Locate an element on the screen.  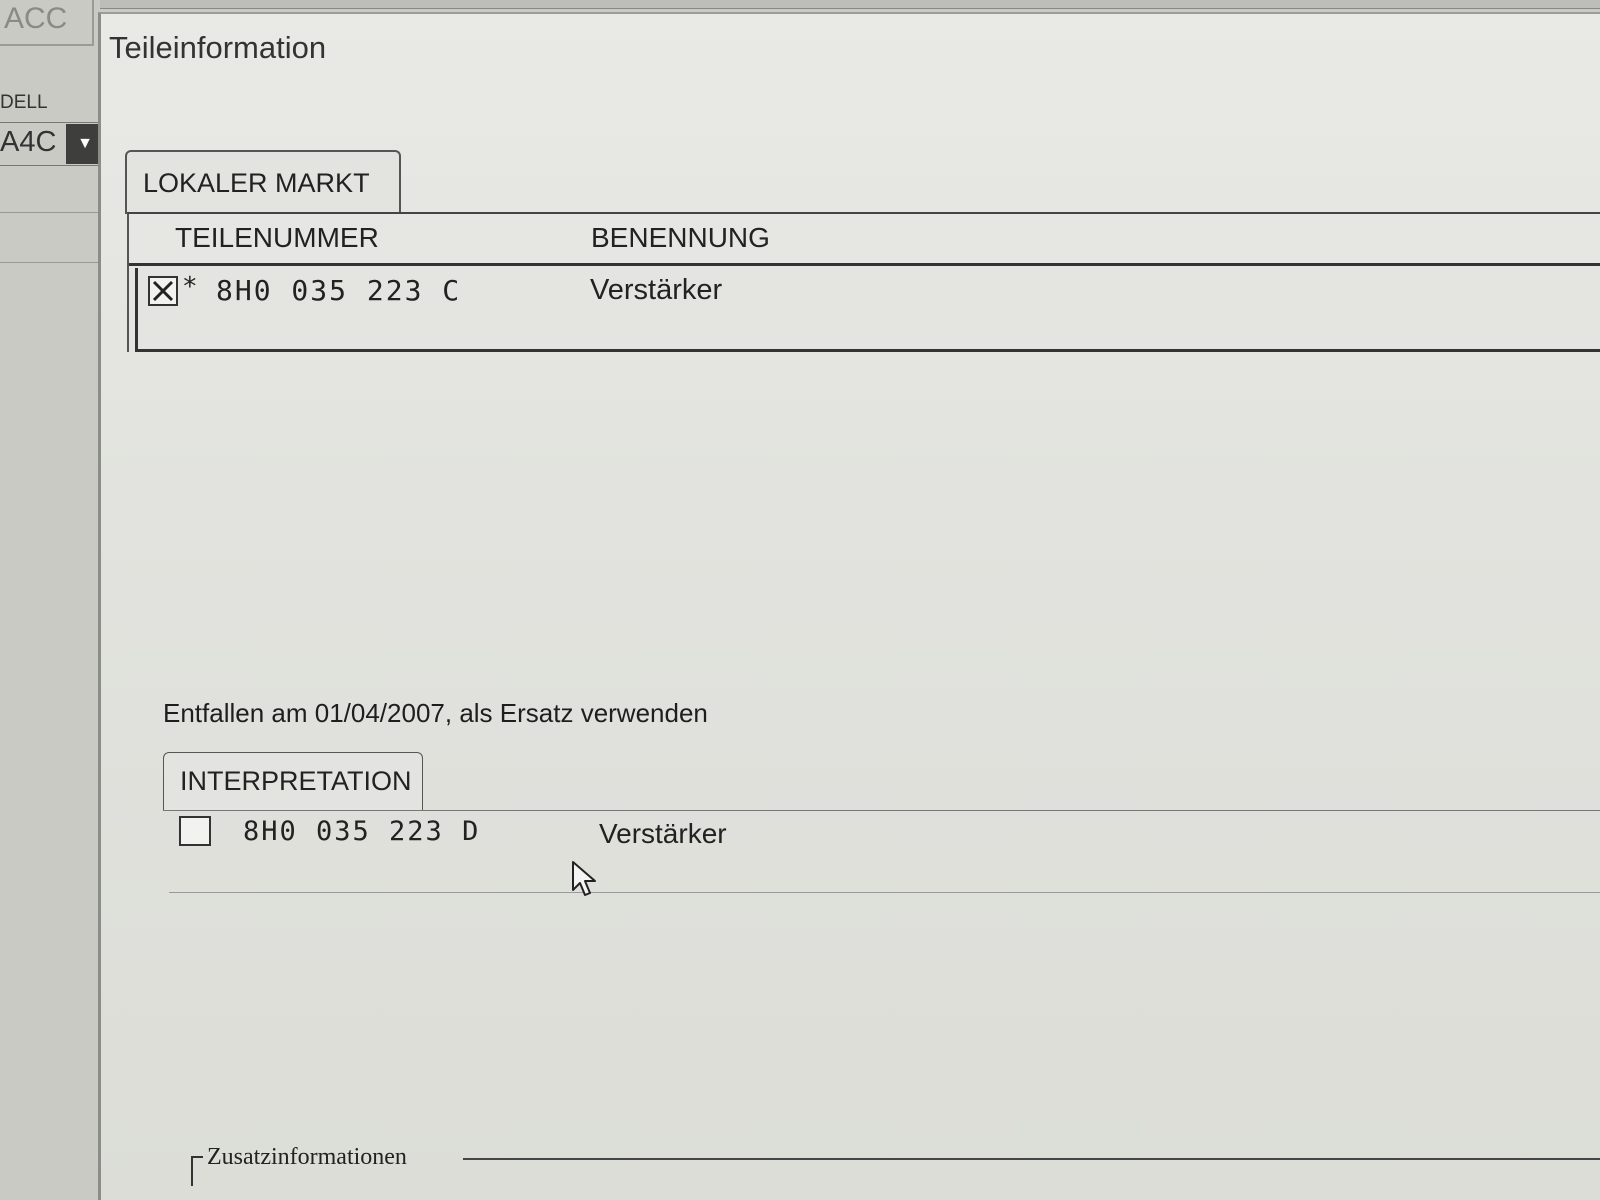
column-header-benennung: BENENNUNG is located at coordinates (680, 238).